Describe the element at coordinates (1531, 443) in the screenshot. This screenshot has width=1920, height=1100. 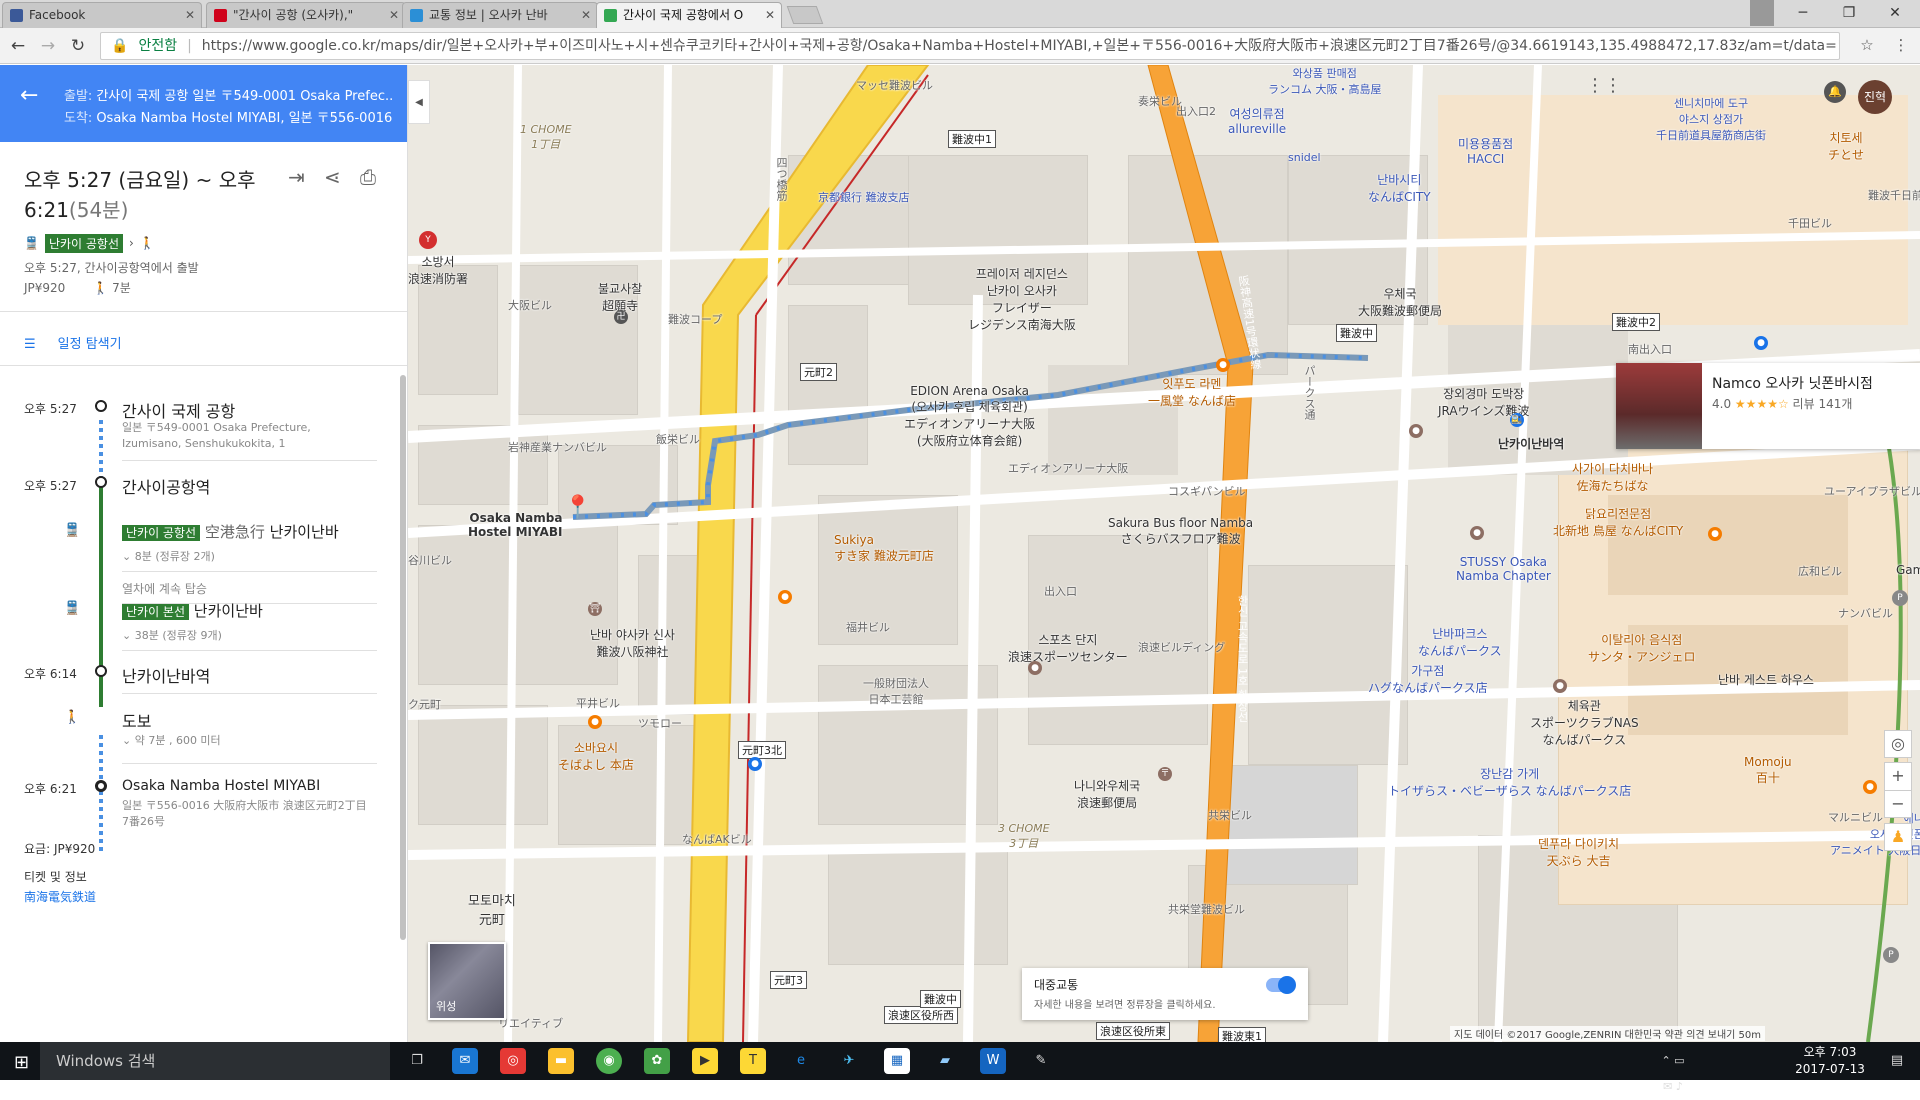
I see `station-label: 난카이난바역` at that location.